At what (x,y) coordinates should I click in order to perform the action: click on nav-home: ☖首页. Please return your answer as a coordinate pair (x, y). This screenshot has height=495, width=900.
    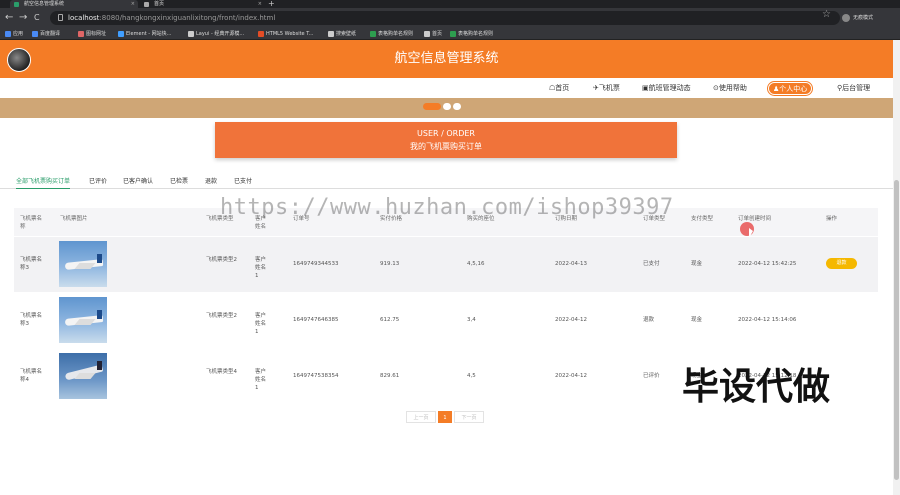
    Looking at the image, I should click on (559, 88).